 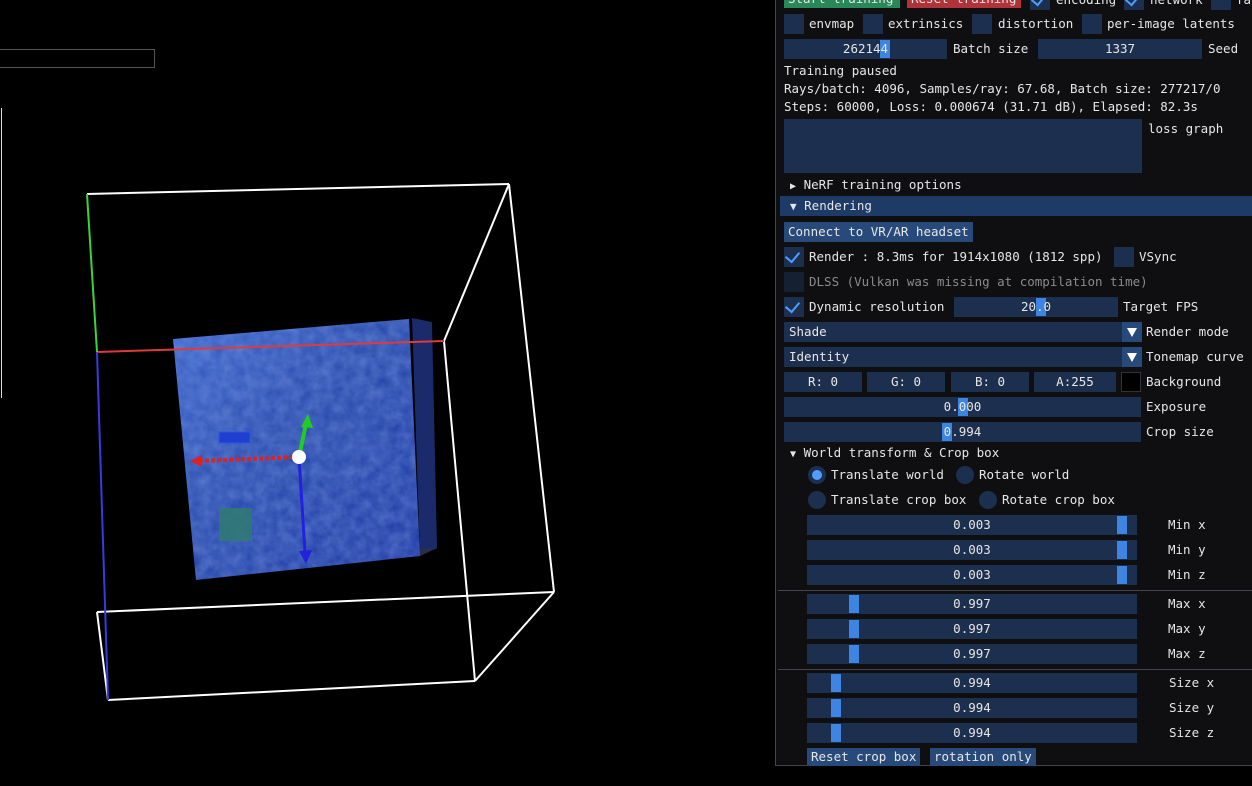 I want to click on distortion-label: distortion, so click(x=1036, y=23).